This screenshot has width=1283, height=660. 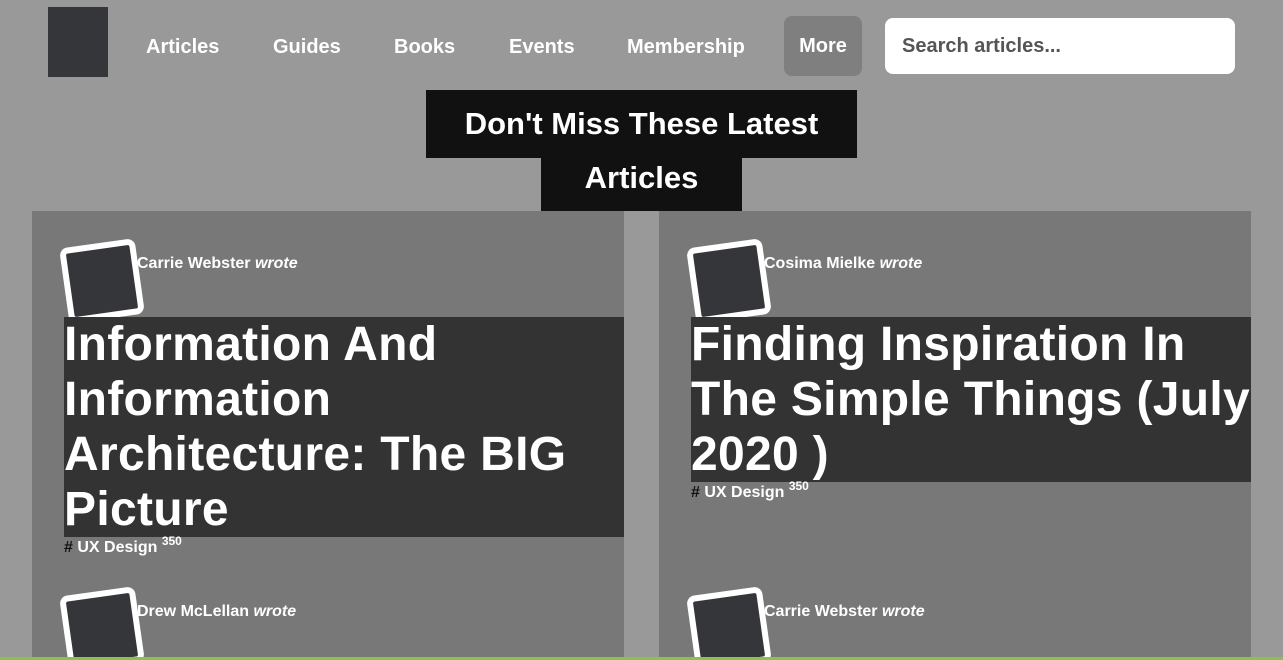 I want to click on search-box, so click(x=1060, y=46).